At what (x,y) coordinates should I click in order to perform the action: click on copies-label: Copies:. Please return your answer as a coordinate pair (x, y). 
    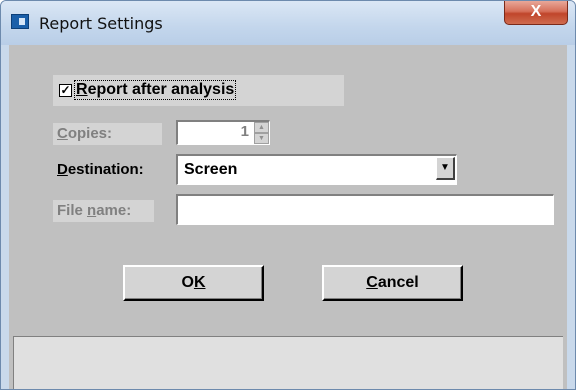
    Looking at the image, I should click on (107, 134).